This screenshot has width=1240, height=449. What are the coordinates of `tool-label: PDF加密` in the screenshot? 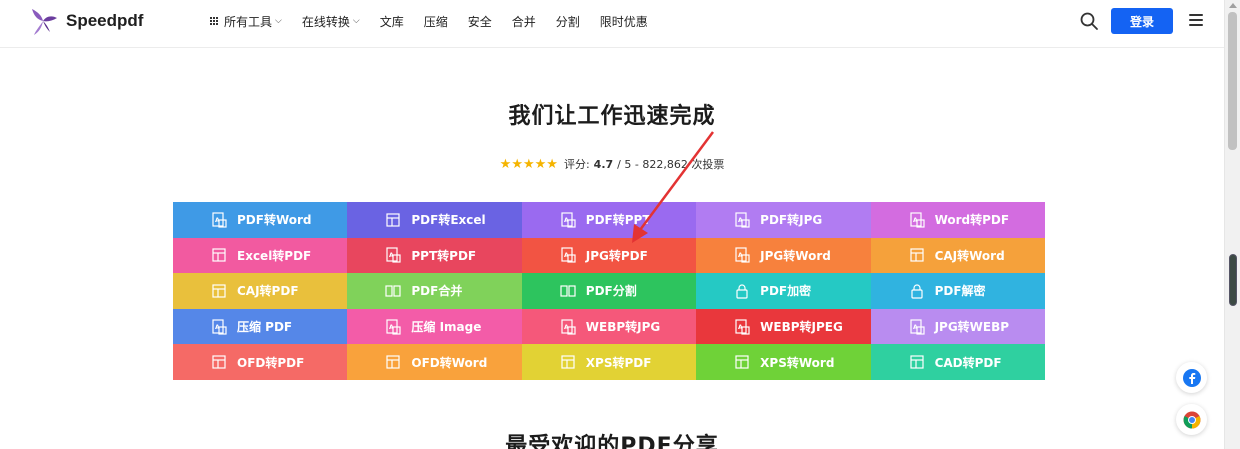 It's located at (786, 291).